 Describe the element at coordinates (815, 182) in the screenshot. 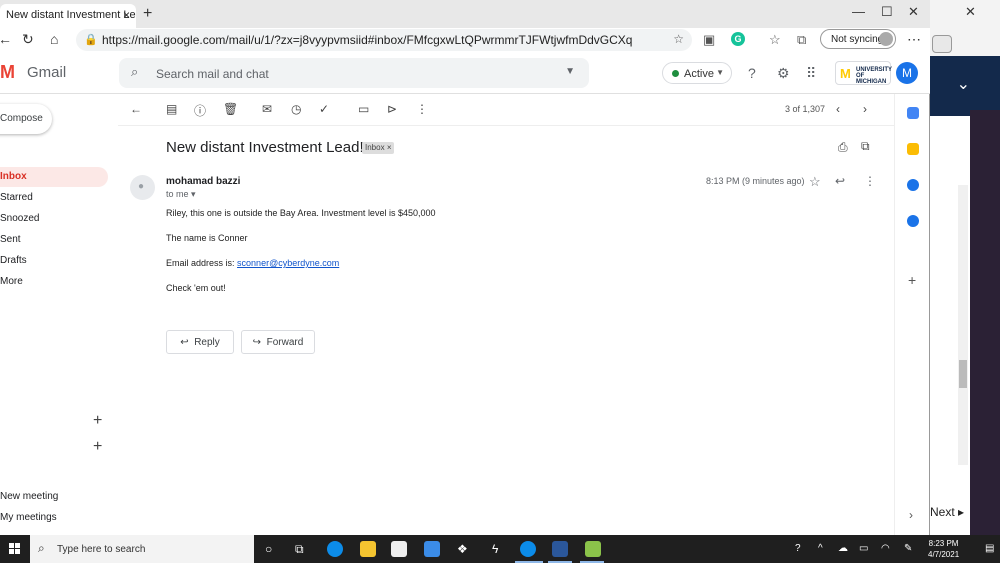

I see `star-icon: ☆` at that location.